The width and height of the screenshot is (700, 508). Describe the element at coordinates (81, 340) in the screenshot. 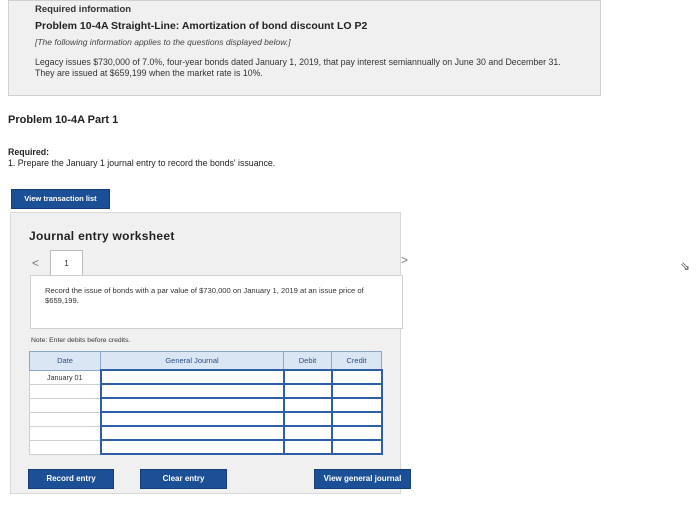

I see `debit-credit-note: Note: Enter debits before credits.` at that location.